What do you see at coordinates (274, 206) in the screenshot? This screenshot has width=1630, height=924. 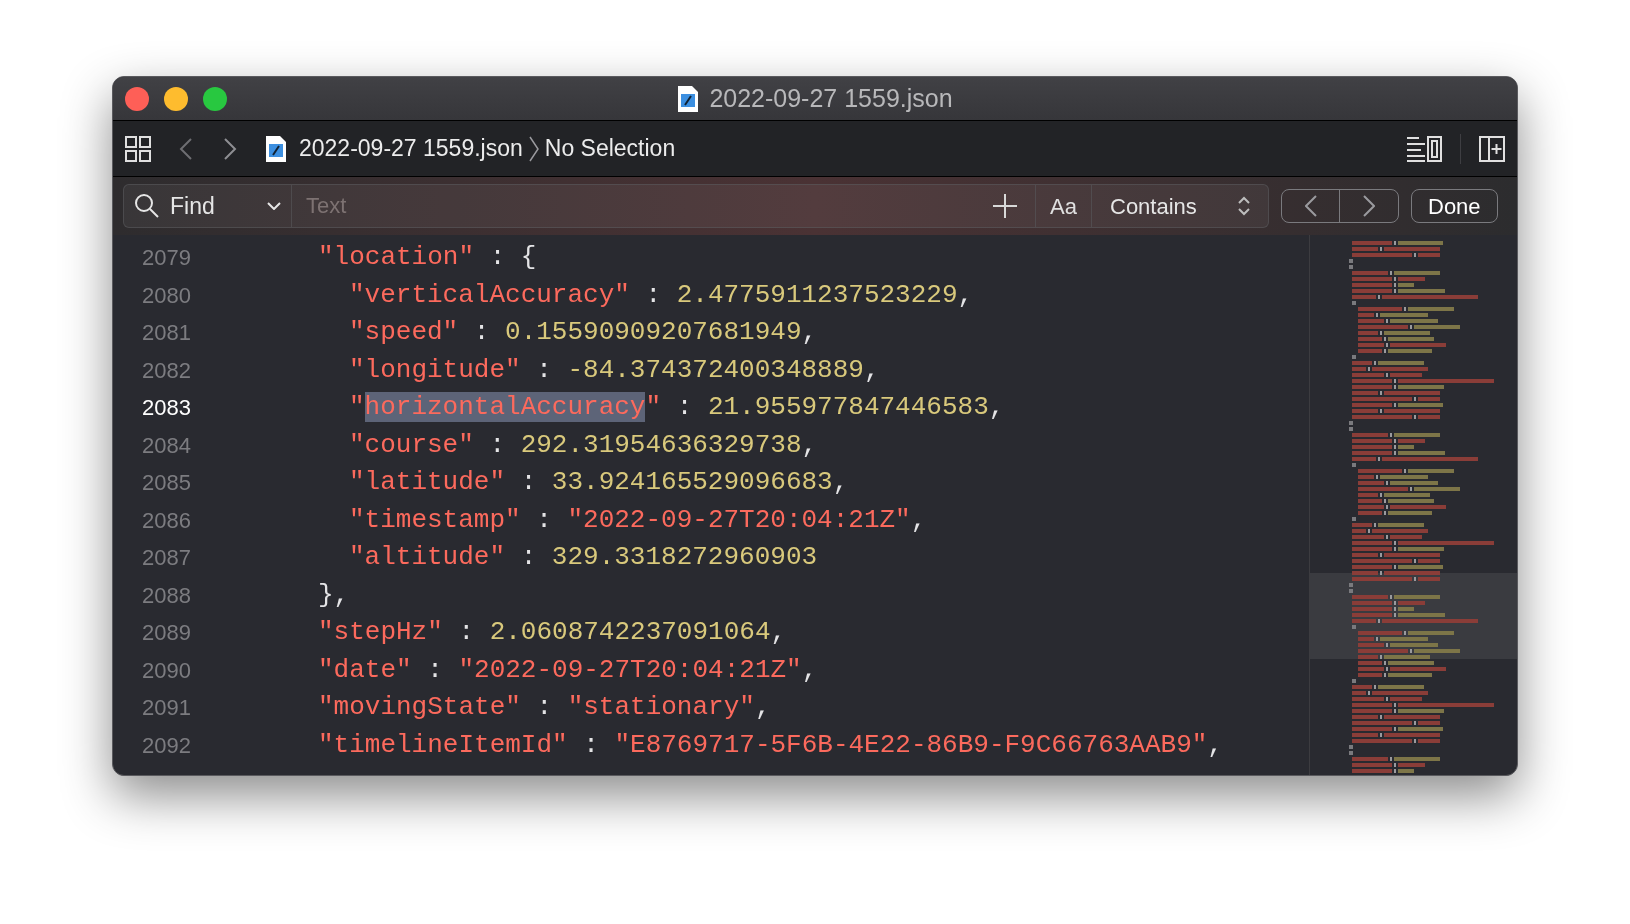 I see `chevron-down-icon` at bounding box center [274, 206].